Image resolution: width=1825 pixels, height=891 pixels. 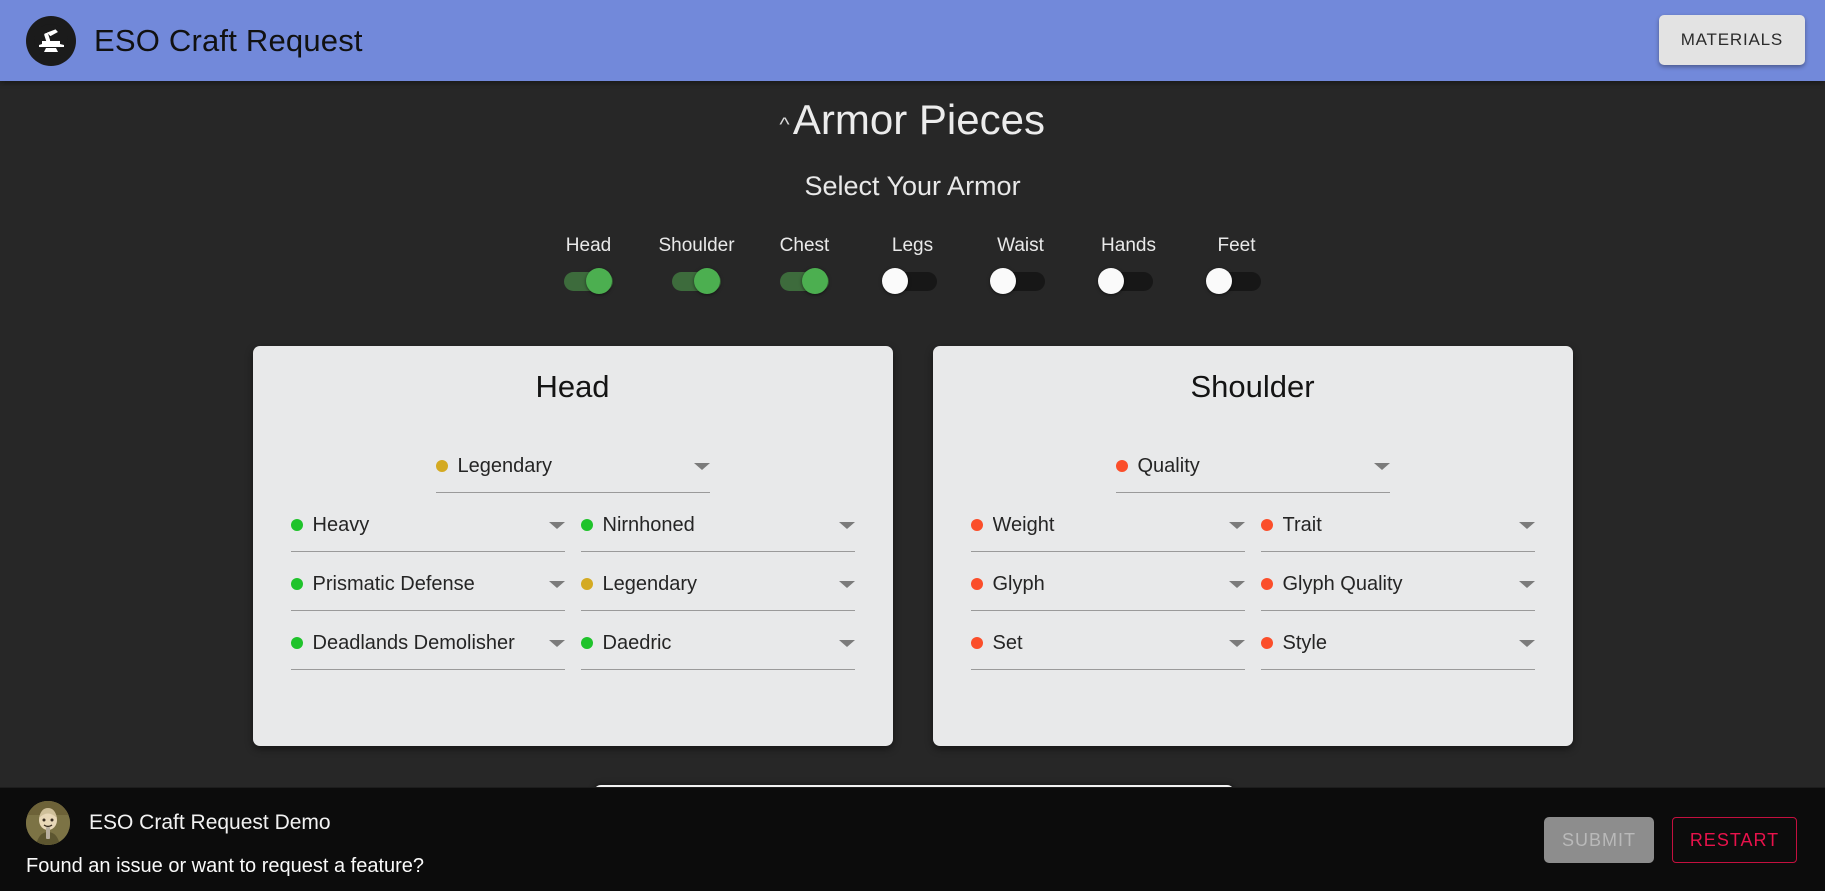 I want to click on dropdown-control: Trait, so click(x=1397, y=525).